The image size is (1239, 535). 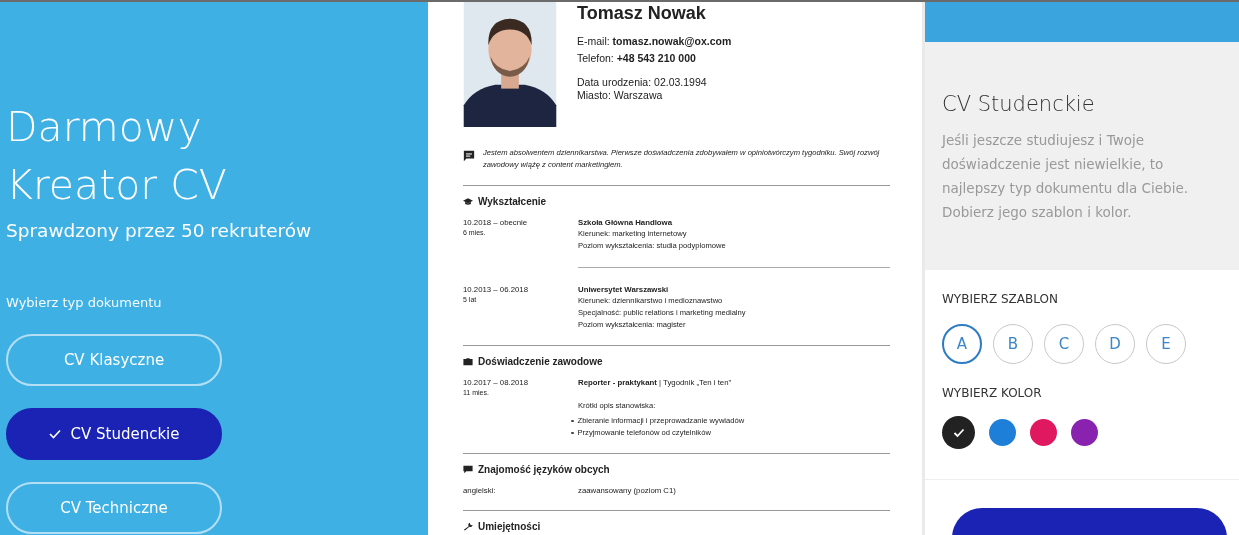 What do you see at coordinates (1019, 104) in the screenshot?
I see `info-title: CV Studenckie` at bounding box center [1019, 104].